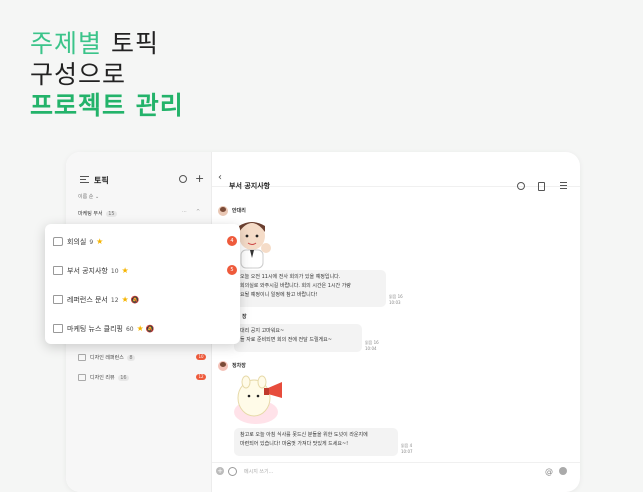 Image resolution: width=643 pixels, height=492 pixels. What do you see at coordinates (142, 357) in the screenshot?
I see `sidebar-item-design-reference: 디자인 레퍼런스 8 10` at bounding box center [142, 357].